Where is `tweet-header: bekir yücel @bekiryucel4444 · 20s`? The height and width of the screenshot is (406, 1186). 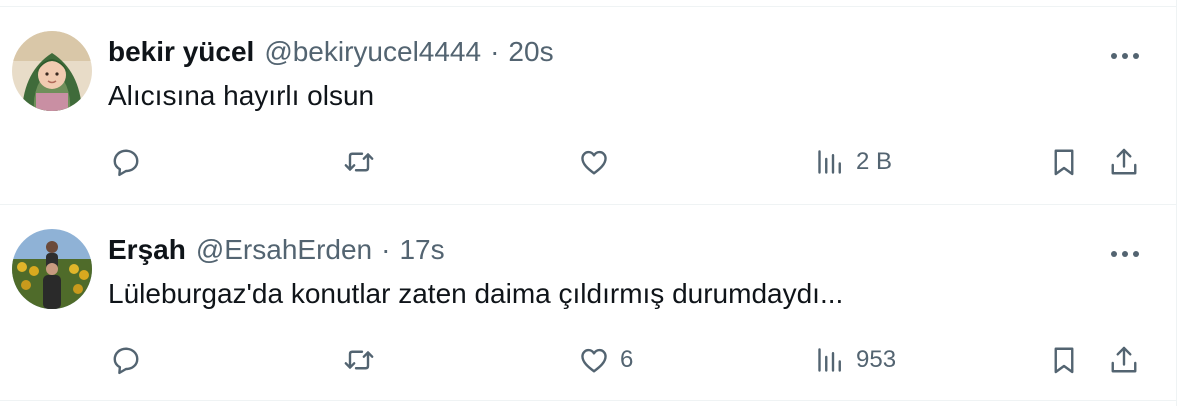
tweet-header: bekir yücel @bekiryucel4444 · 20s is located at coordinates (331, 52).